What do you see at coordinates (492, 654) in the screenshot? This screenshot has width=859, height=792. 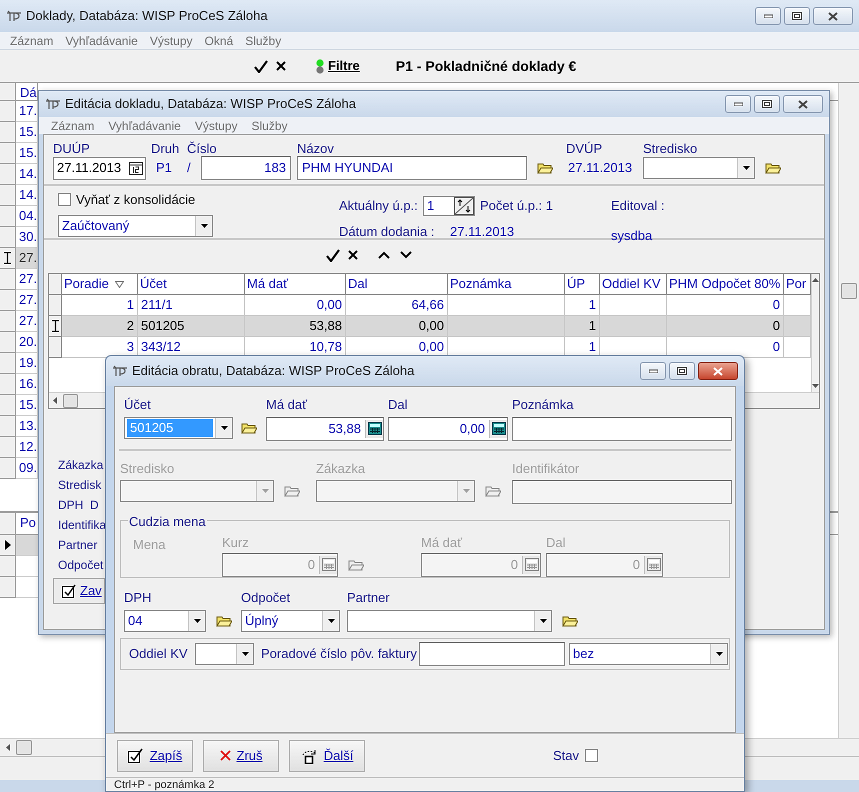 I see `invoice-number-field` at bounding box center [492, 654].